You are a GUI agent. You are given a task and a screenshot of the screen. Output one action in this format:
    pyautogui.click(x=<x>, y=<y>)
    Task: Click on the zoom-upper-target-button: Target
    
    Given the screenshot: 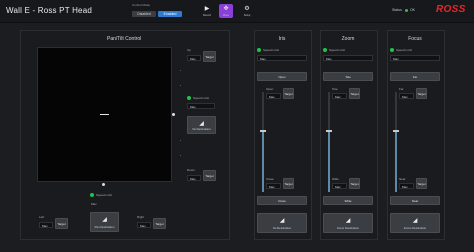 What is the action you would take?
    pyautogui.click(x=354, y=93)
    